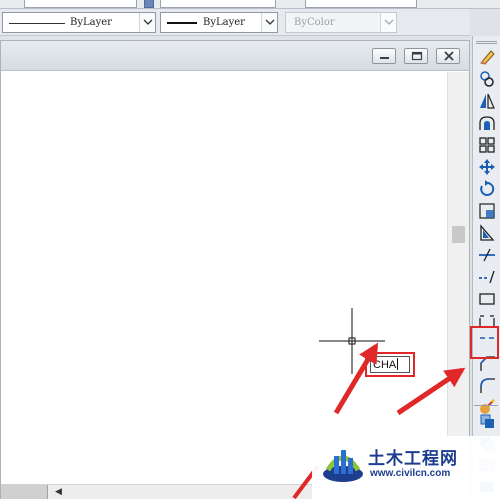 This screenshot has height=499, width=500. I want to click on draworder-icon, so click(487, 421).